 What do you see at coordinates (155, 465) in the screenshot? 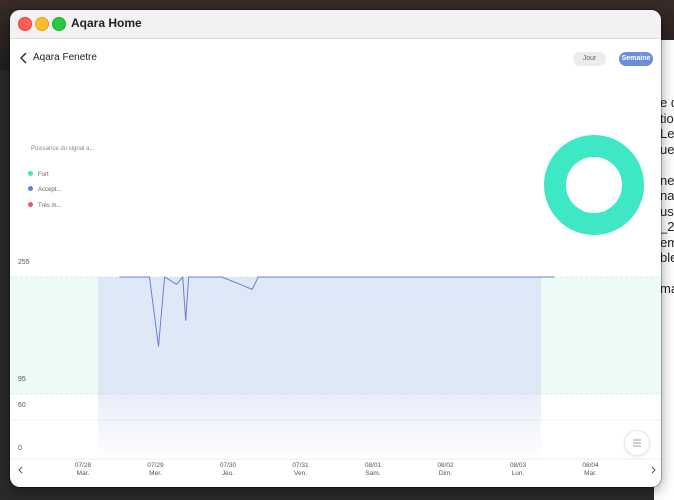
I see `x-tick-date: 07/29` at bounding box center [155, 465].